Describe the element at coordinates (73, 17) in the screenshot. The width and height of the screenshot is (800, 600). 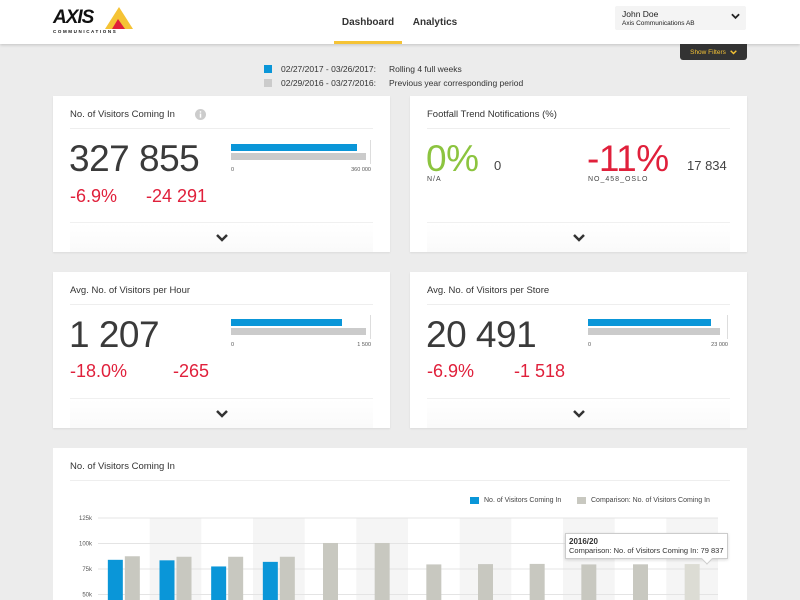
I see `logo-text: AXIS` at that location.